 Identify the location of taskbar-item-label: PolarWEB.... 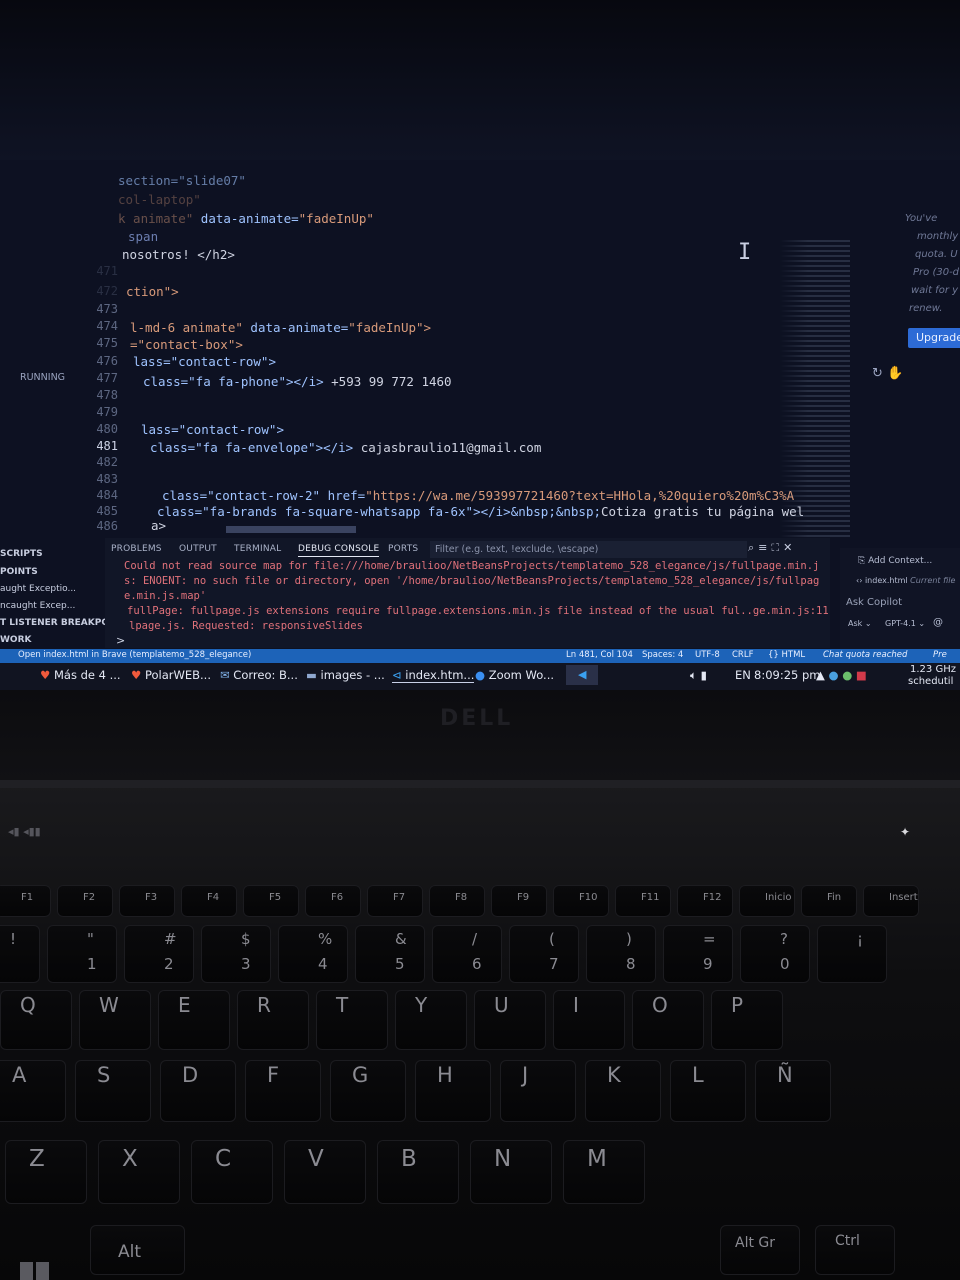
(177, 675).